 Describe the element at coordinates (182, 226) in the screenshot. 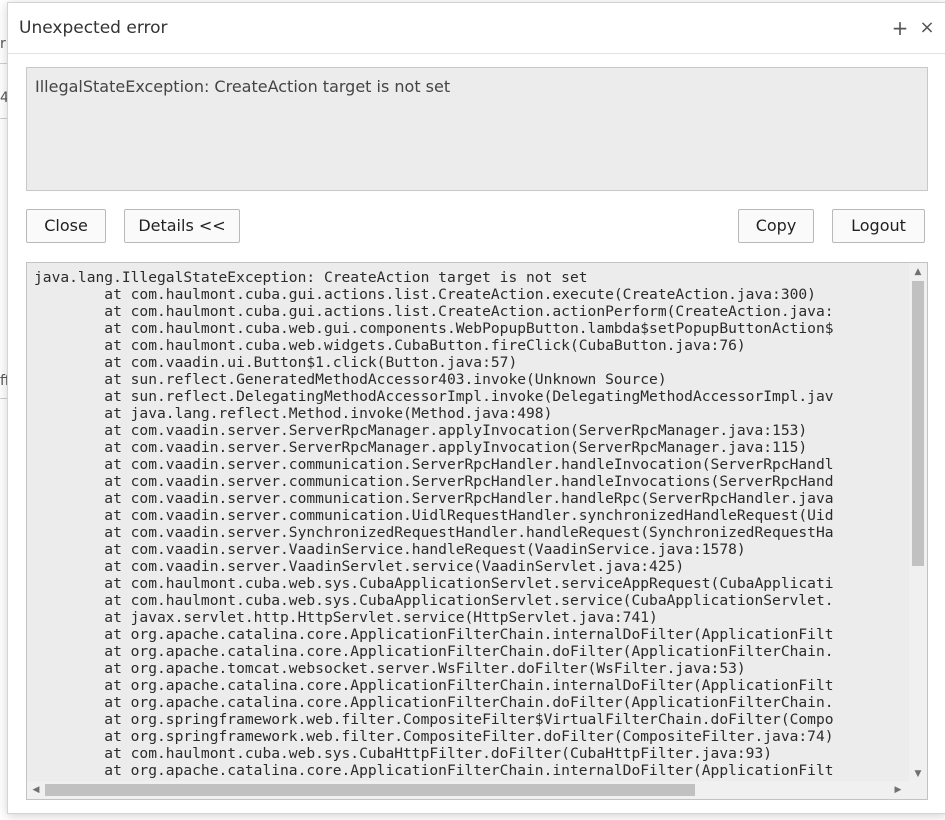

I see `details-button: Details <<` at that location.